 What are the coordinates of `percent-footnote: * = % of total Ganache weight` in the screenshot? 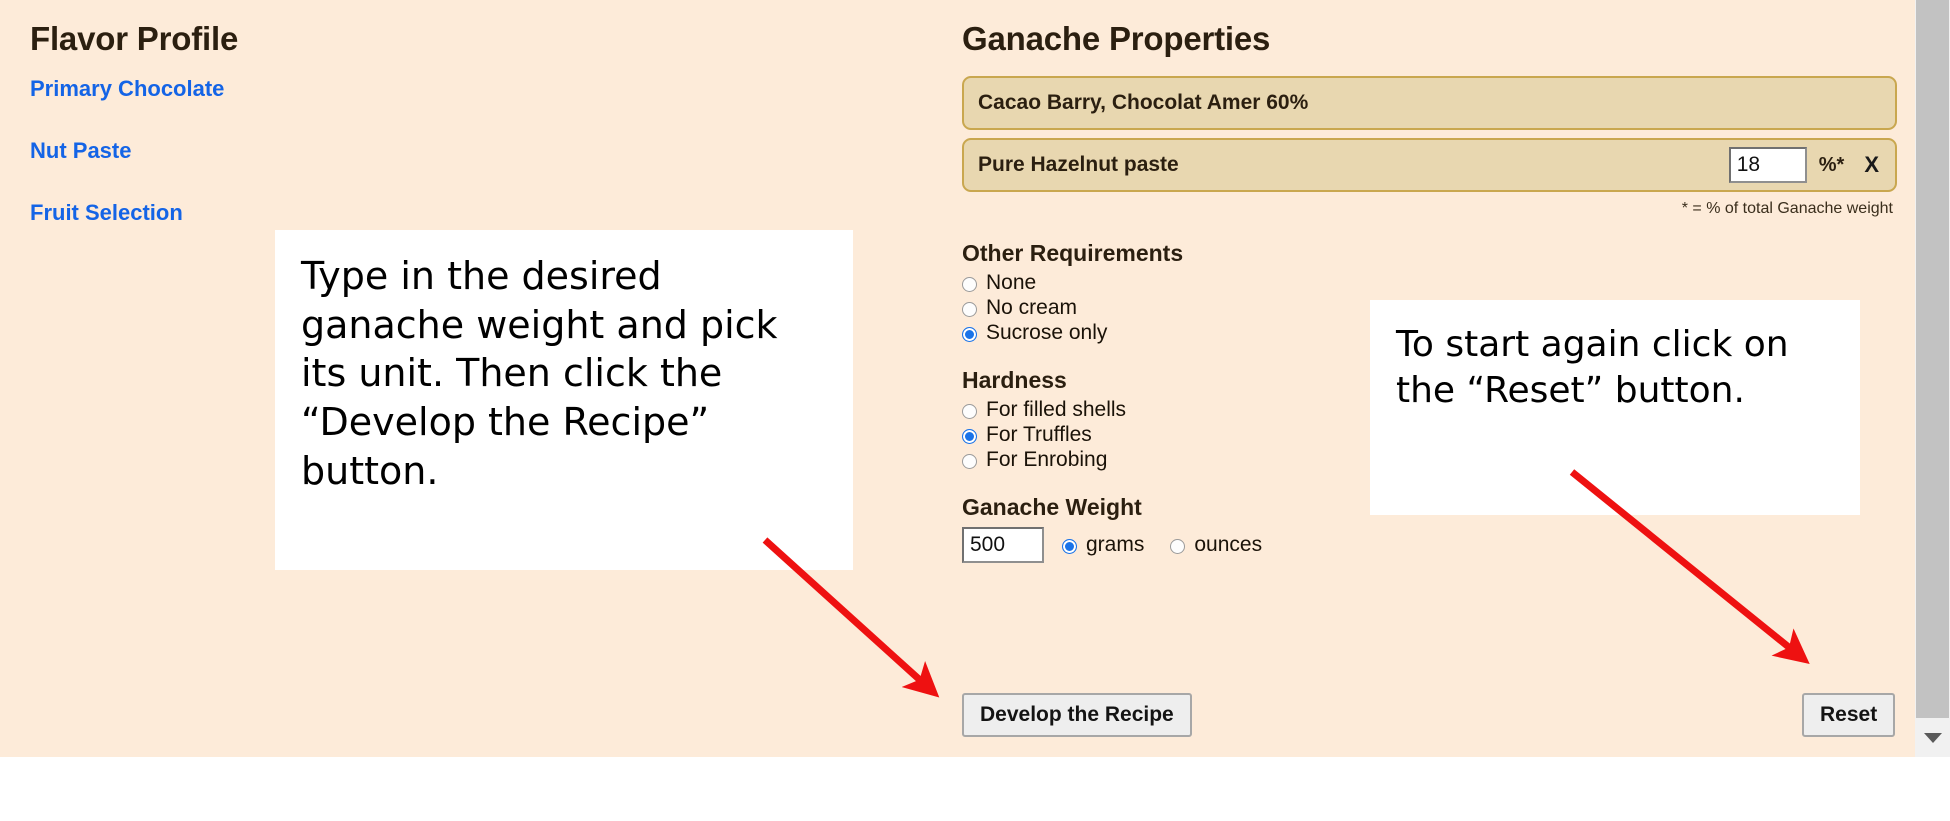 It's located at (1787, 208).